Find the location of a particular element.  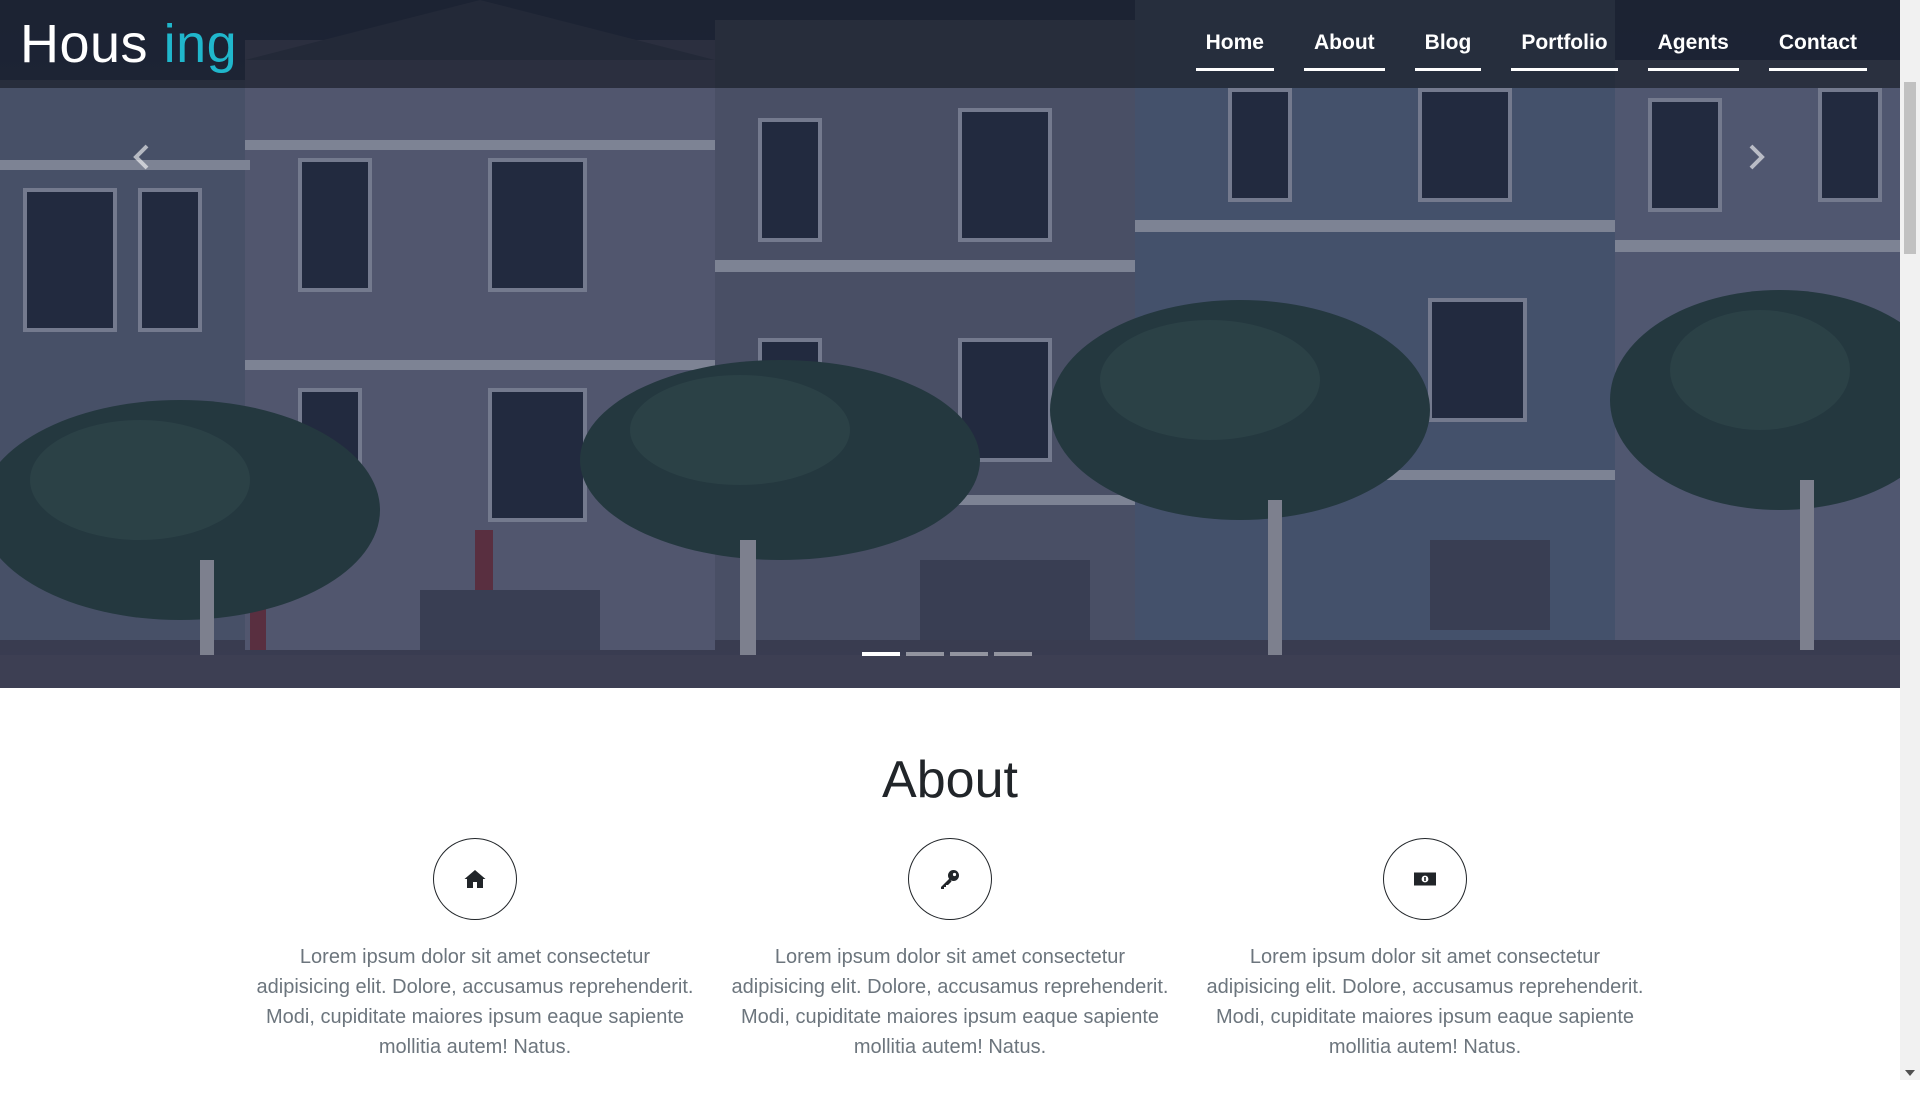

brand-part-1: Hous is located at coordinates (84, 44).